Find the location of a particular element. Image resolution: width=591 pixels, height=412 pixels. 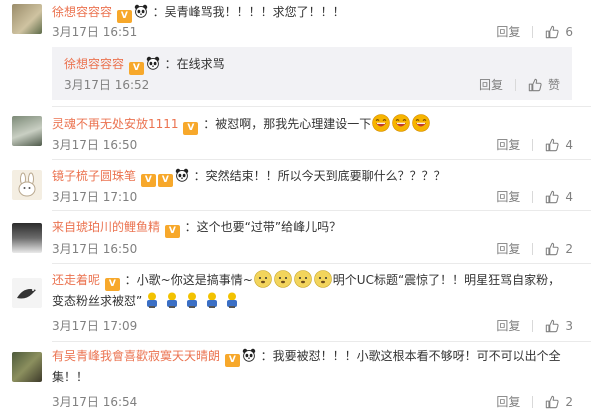

like-count: 6 is located at coordinates (569, 32).